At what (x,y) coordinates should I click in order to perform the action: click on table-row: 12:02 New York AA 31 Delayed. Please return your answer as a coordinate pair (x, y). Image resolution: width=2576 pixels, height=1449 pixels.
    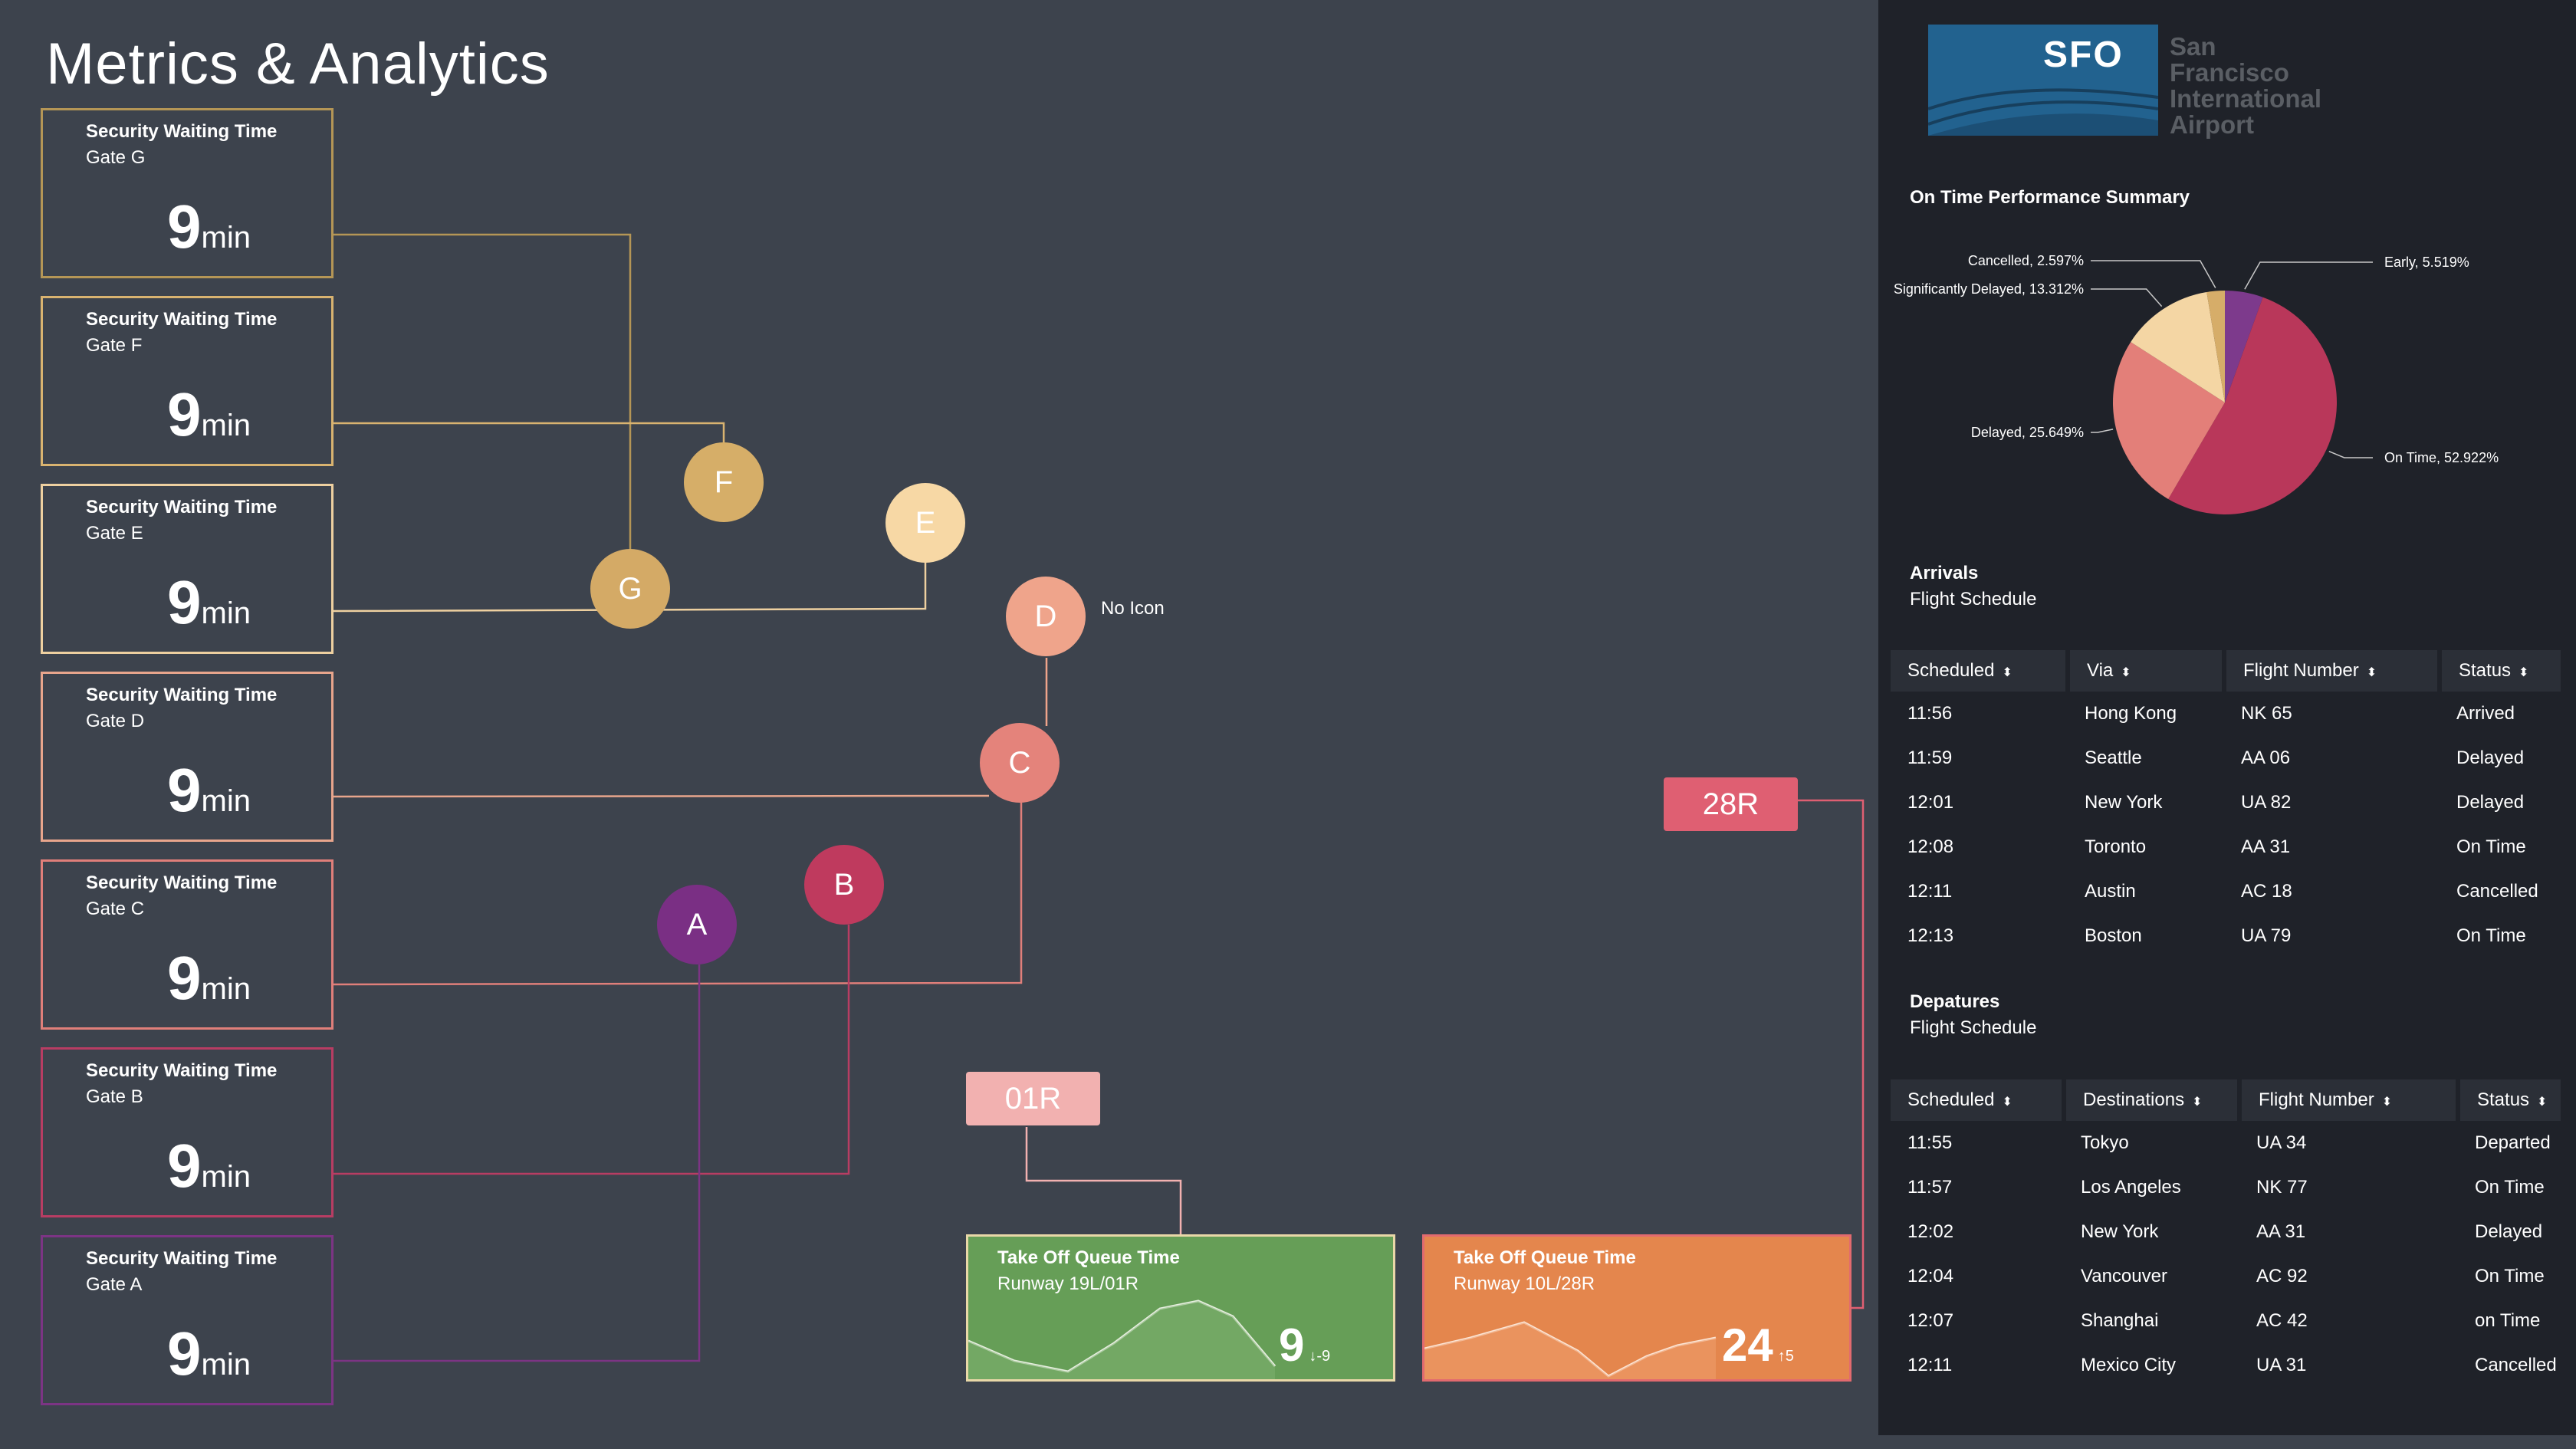
    Looking at the image, I should click on (2227, 1232).